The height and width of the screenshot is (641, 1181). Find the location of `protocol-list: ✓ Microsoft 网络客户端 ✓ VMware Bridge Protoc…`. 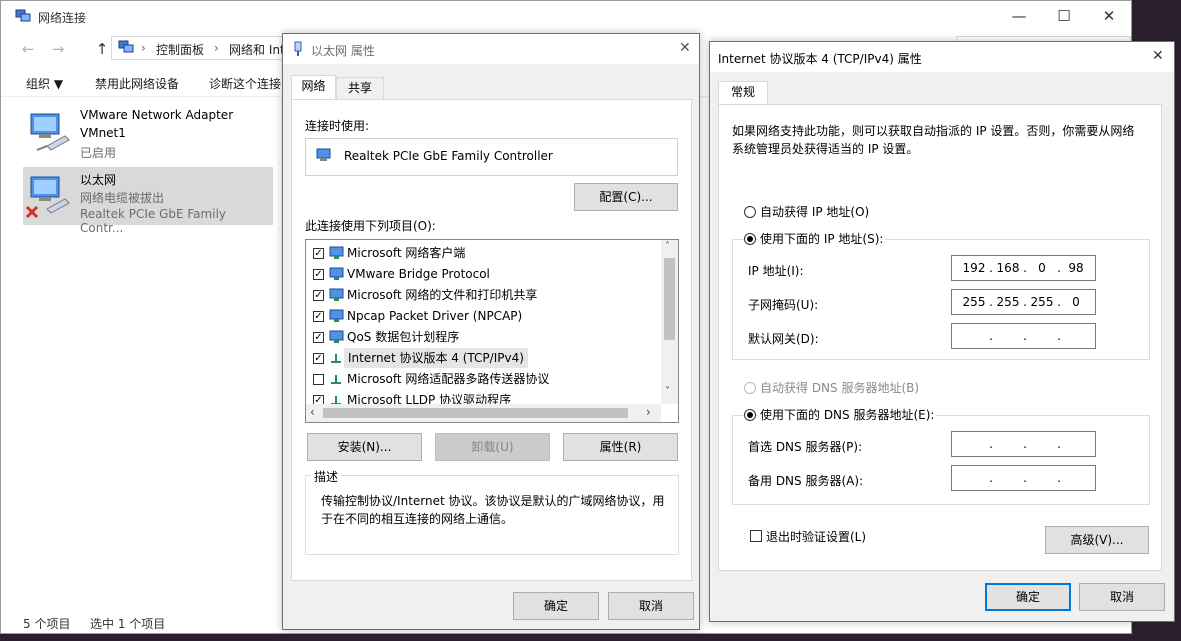

protocol-list: ✓ Microsoft 网络客户端 ✓ VMware Bridge Protoc… is located at coordinates (492, 331).